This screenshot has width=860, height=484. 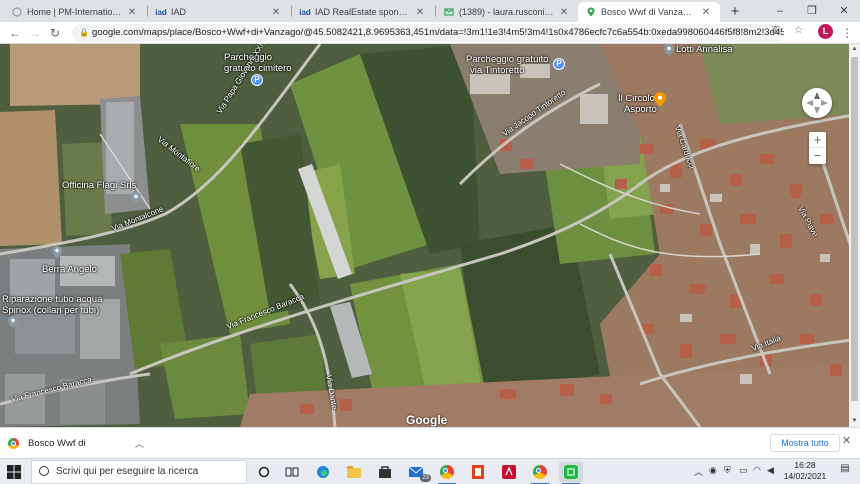 I want to click on taskbar-search-input: Scrivi qui per eseguire la ricerca, so click(x=139, y=472).